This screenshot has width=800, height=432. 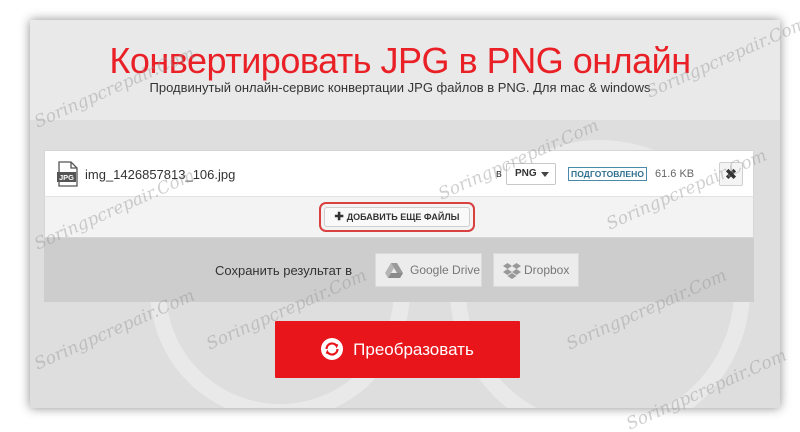 I want to click on dropbox-icon, so click(x=512, y=271).